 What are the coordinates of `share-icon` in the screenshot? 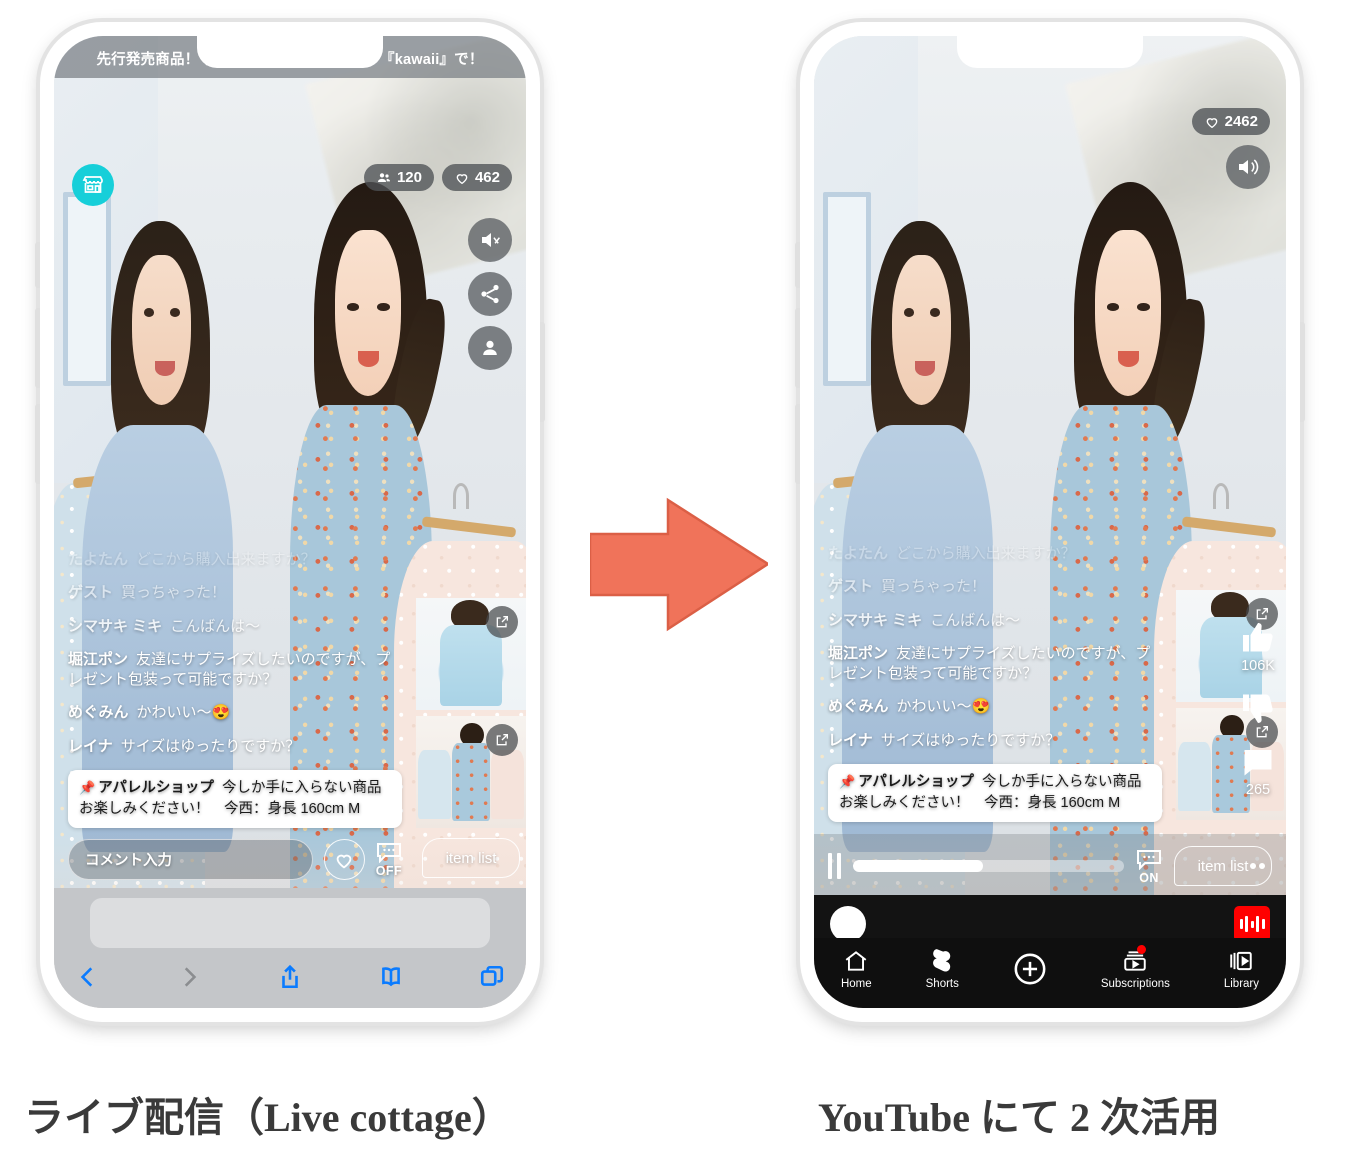 It's located at (490, 294).